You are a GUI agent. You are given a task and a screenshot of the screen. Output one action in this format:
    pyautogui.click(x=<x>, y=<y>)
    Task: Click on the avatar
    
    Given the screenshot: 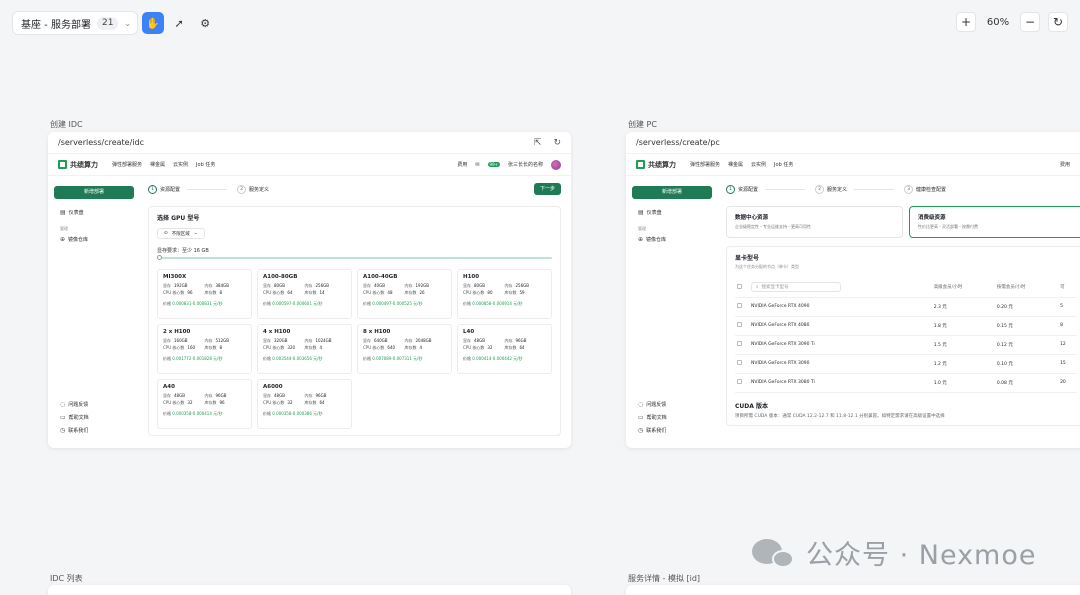 What is the action you would take?
    pyautogui.click(x=556, y=164)
    